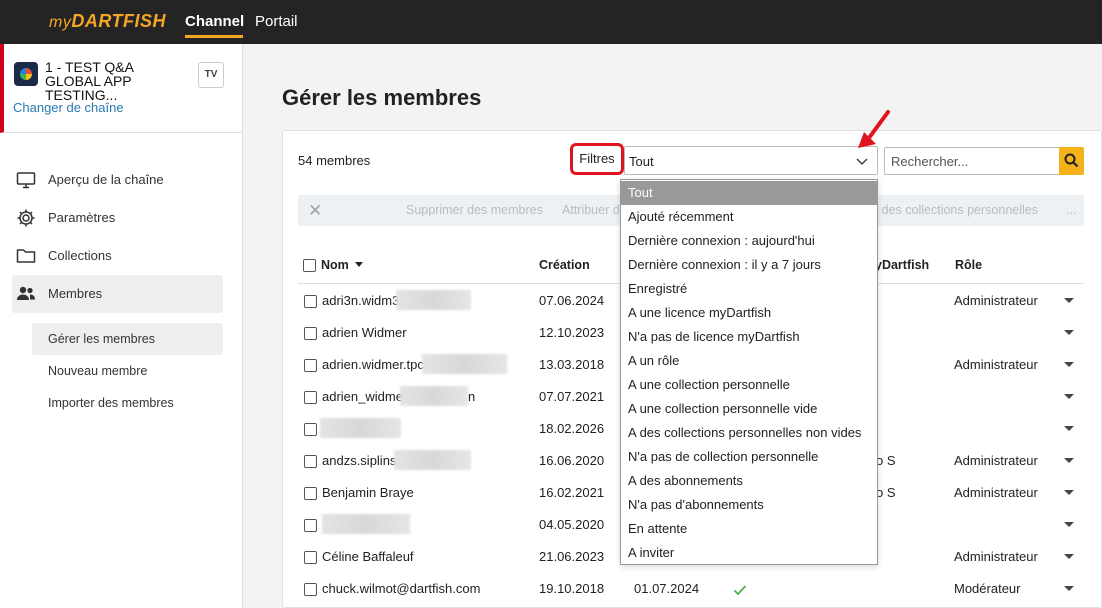  What do you see at coordinates (749, 457) in the screenshot?
I see `filter-option: N'a pas de collection personnelle` at bounding box center [749, 457].